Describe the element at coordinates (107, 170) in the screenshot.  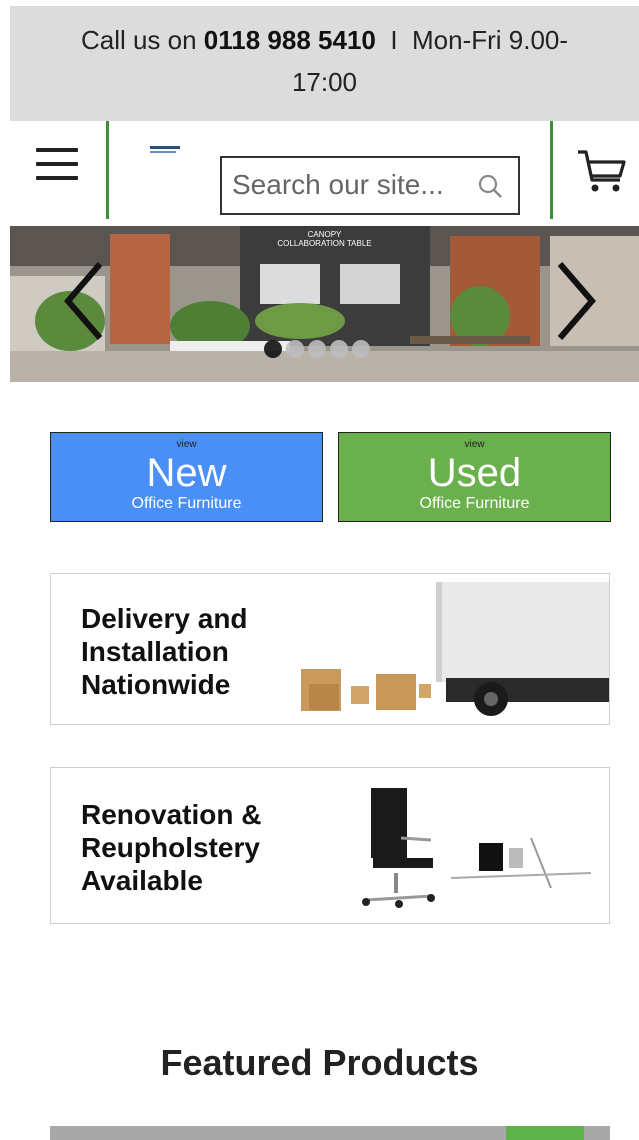
I see `header-divider-left` at that location.